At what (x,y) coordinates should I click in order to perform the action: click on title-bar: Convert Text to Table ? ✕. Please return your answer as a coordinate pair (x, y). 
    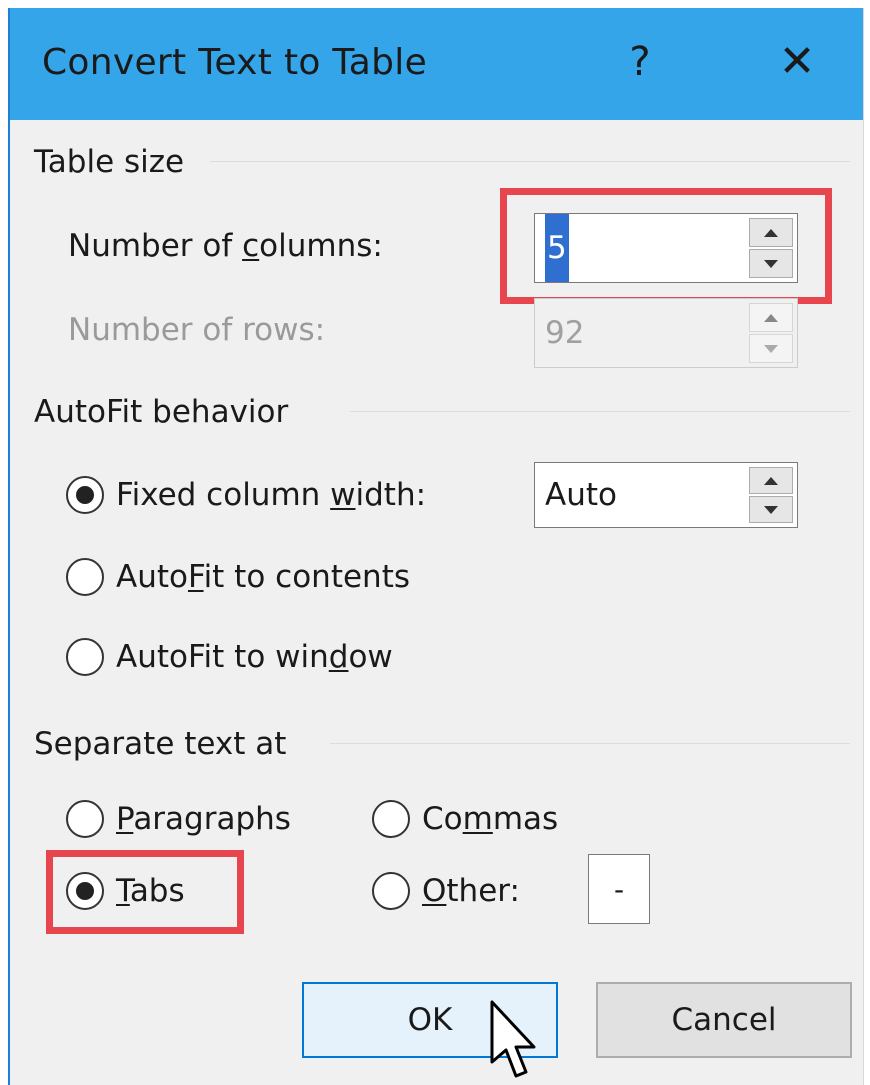
    Looking at the image, I should click on (436, 64).